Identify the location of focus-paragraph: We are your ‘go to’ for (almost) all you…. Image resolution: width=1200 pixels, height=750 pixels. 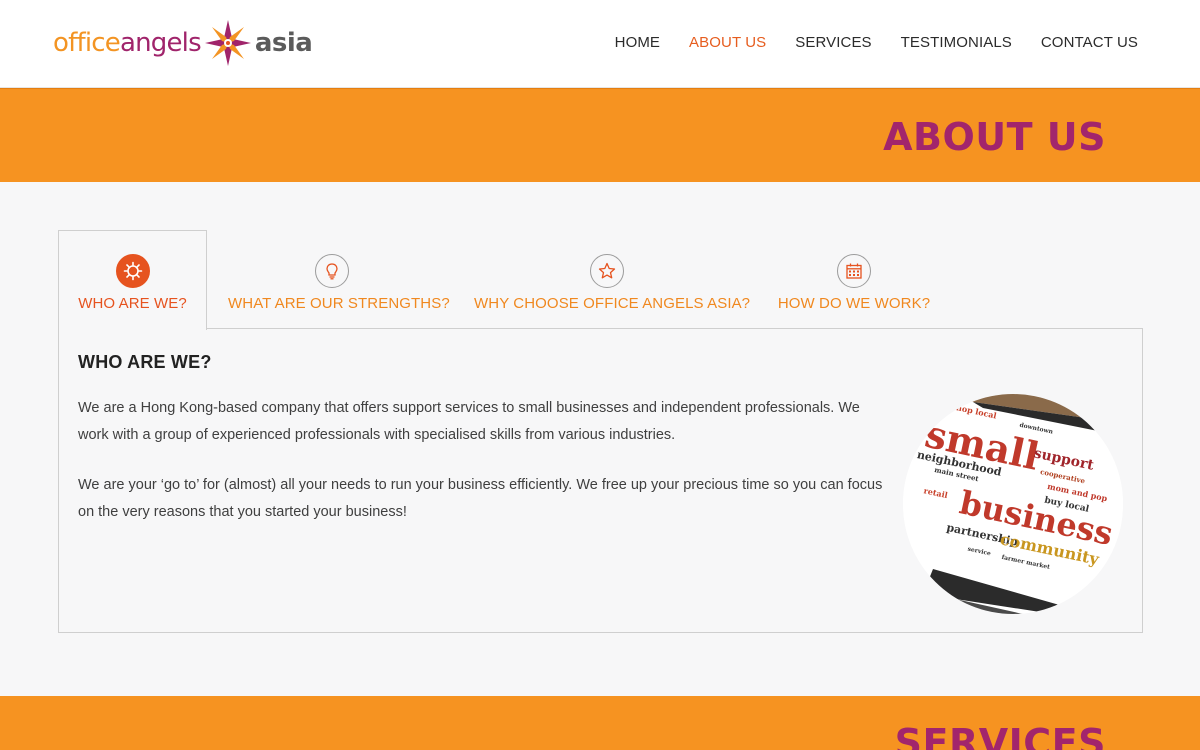
(480, 498).